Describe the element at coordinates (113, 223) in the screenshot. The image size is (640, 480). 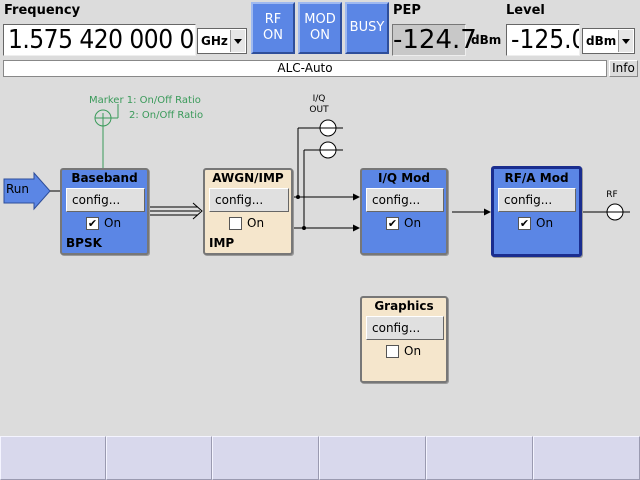
I see `baseband-on-label: On` at that location.